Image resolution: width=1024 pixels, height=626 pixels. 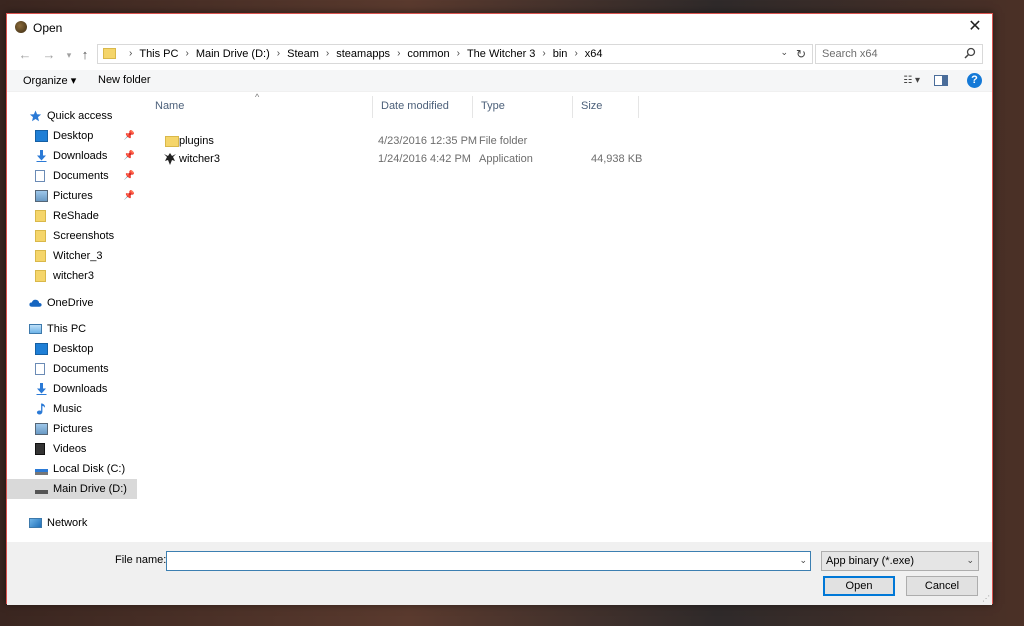 What do you see at coordinates (25, 55) in the screenshot?
I see `back-arrow-icon: ←` at bounding box center [25, 55].